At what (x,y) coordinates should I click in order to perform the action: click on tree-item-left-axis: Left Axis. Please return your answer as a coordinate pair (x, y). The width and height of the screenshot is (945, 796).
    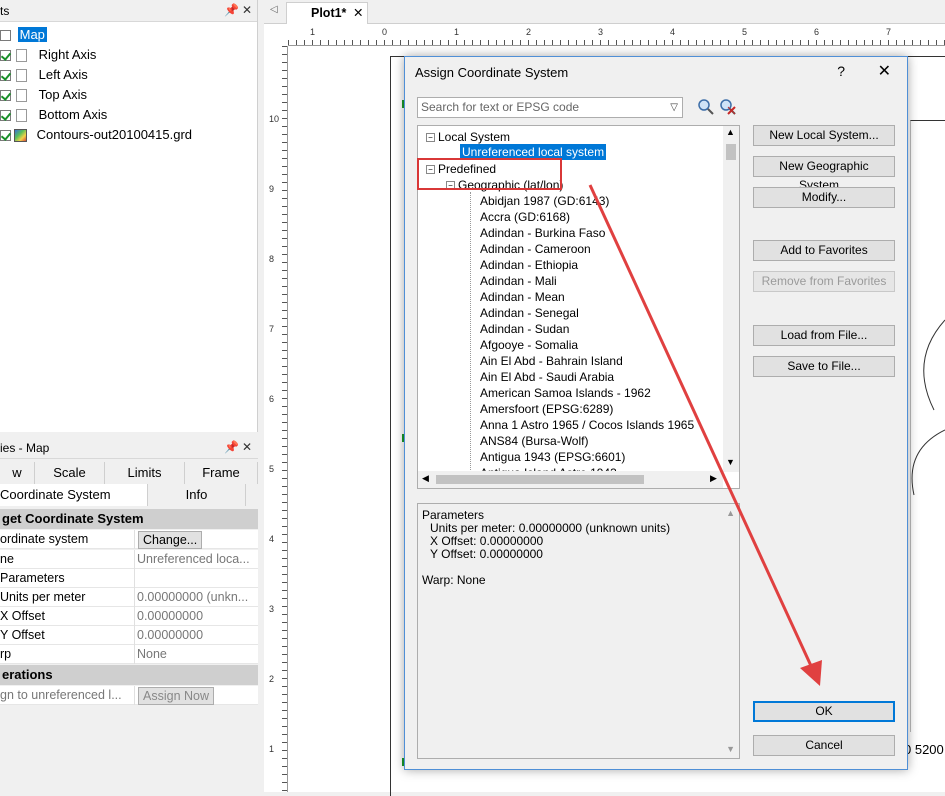
    Looking at the image, I should click on (44, 75).